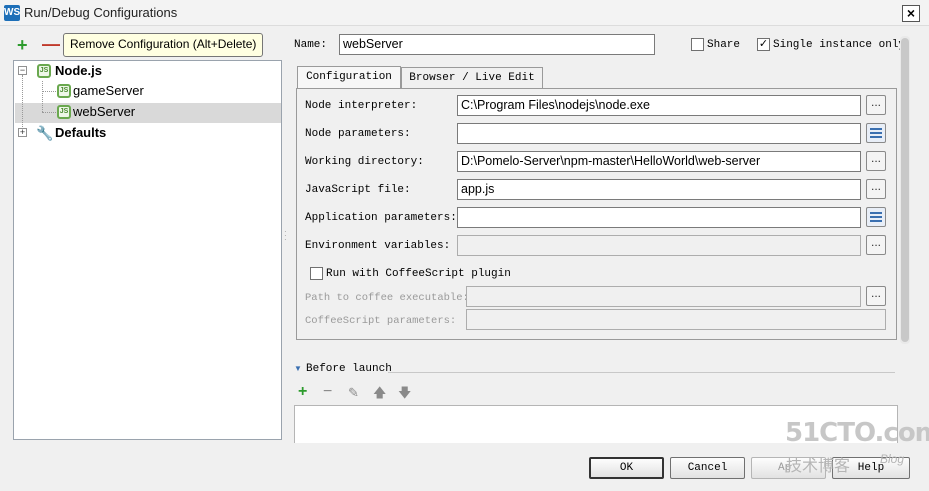  I want to click on collapse-arrow-icon: ▼, so click(298, 368).